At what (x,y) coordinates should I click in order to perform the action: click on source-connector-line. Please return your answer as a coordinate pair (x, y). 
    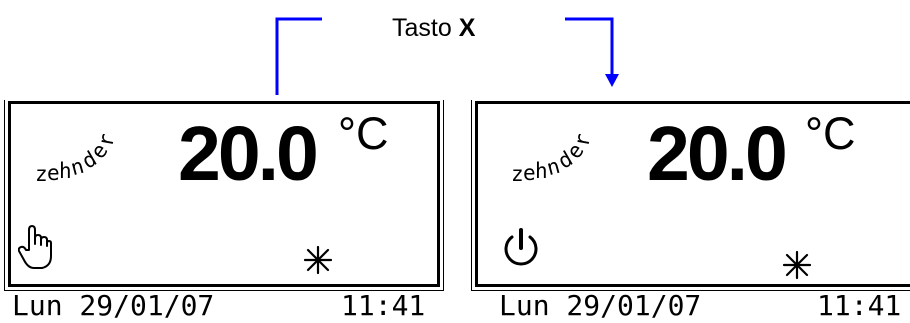
    Looking at the image, I should click on (298, 56).